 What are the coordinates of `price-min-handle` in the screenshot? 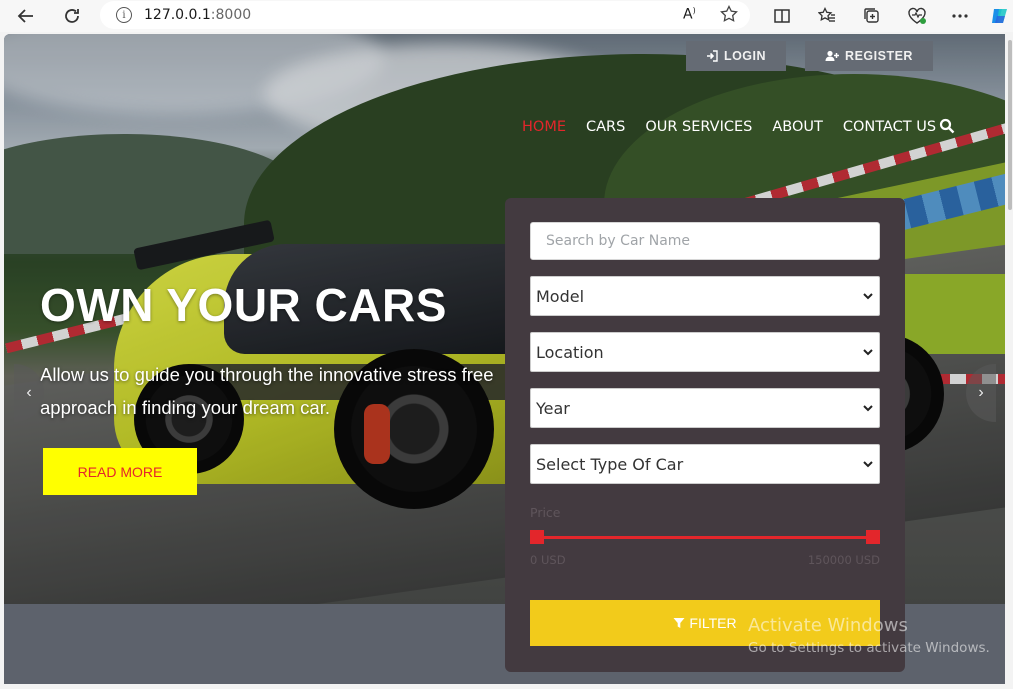 It's located at (537, 537).